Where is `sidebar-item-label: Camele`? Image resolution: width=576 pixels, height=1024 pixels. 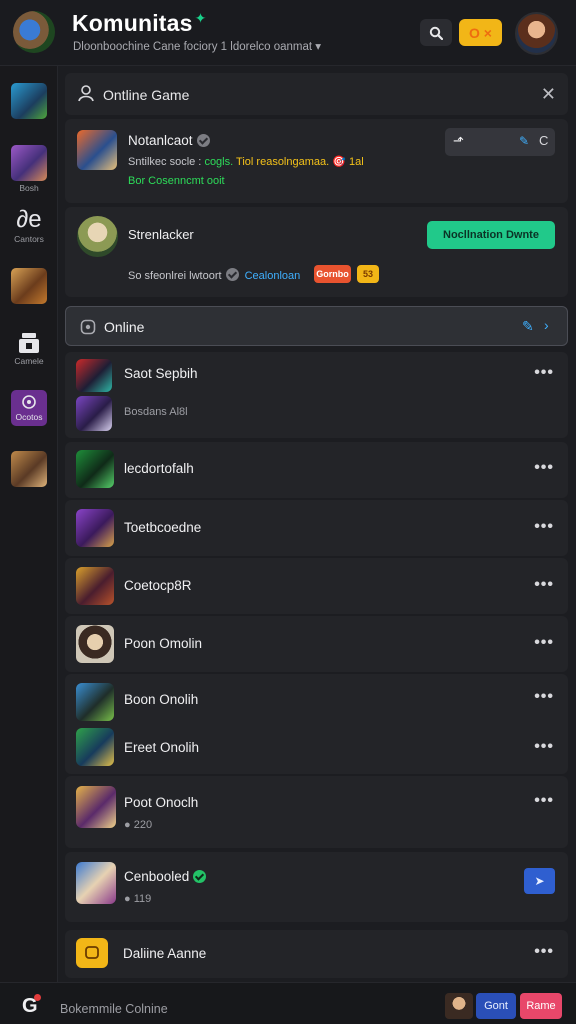
sidebar-item-label: Camele is located at coordinates (29, 361).